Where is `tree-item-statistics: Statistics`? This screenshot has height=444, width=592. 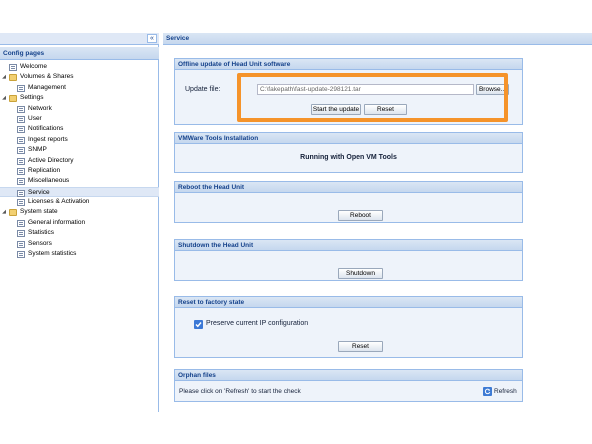
tree-item-statistics: Statistics is located at coordinates (79, 233).